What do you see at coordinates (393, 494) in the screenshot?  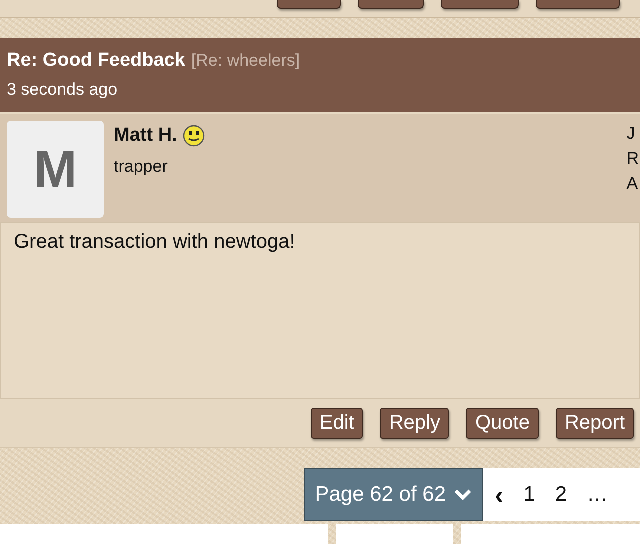 I see `page-select: Page 62 of 62` at bounding box center [393, 494].